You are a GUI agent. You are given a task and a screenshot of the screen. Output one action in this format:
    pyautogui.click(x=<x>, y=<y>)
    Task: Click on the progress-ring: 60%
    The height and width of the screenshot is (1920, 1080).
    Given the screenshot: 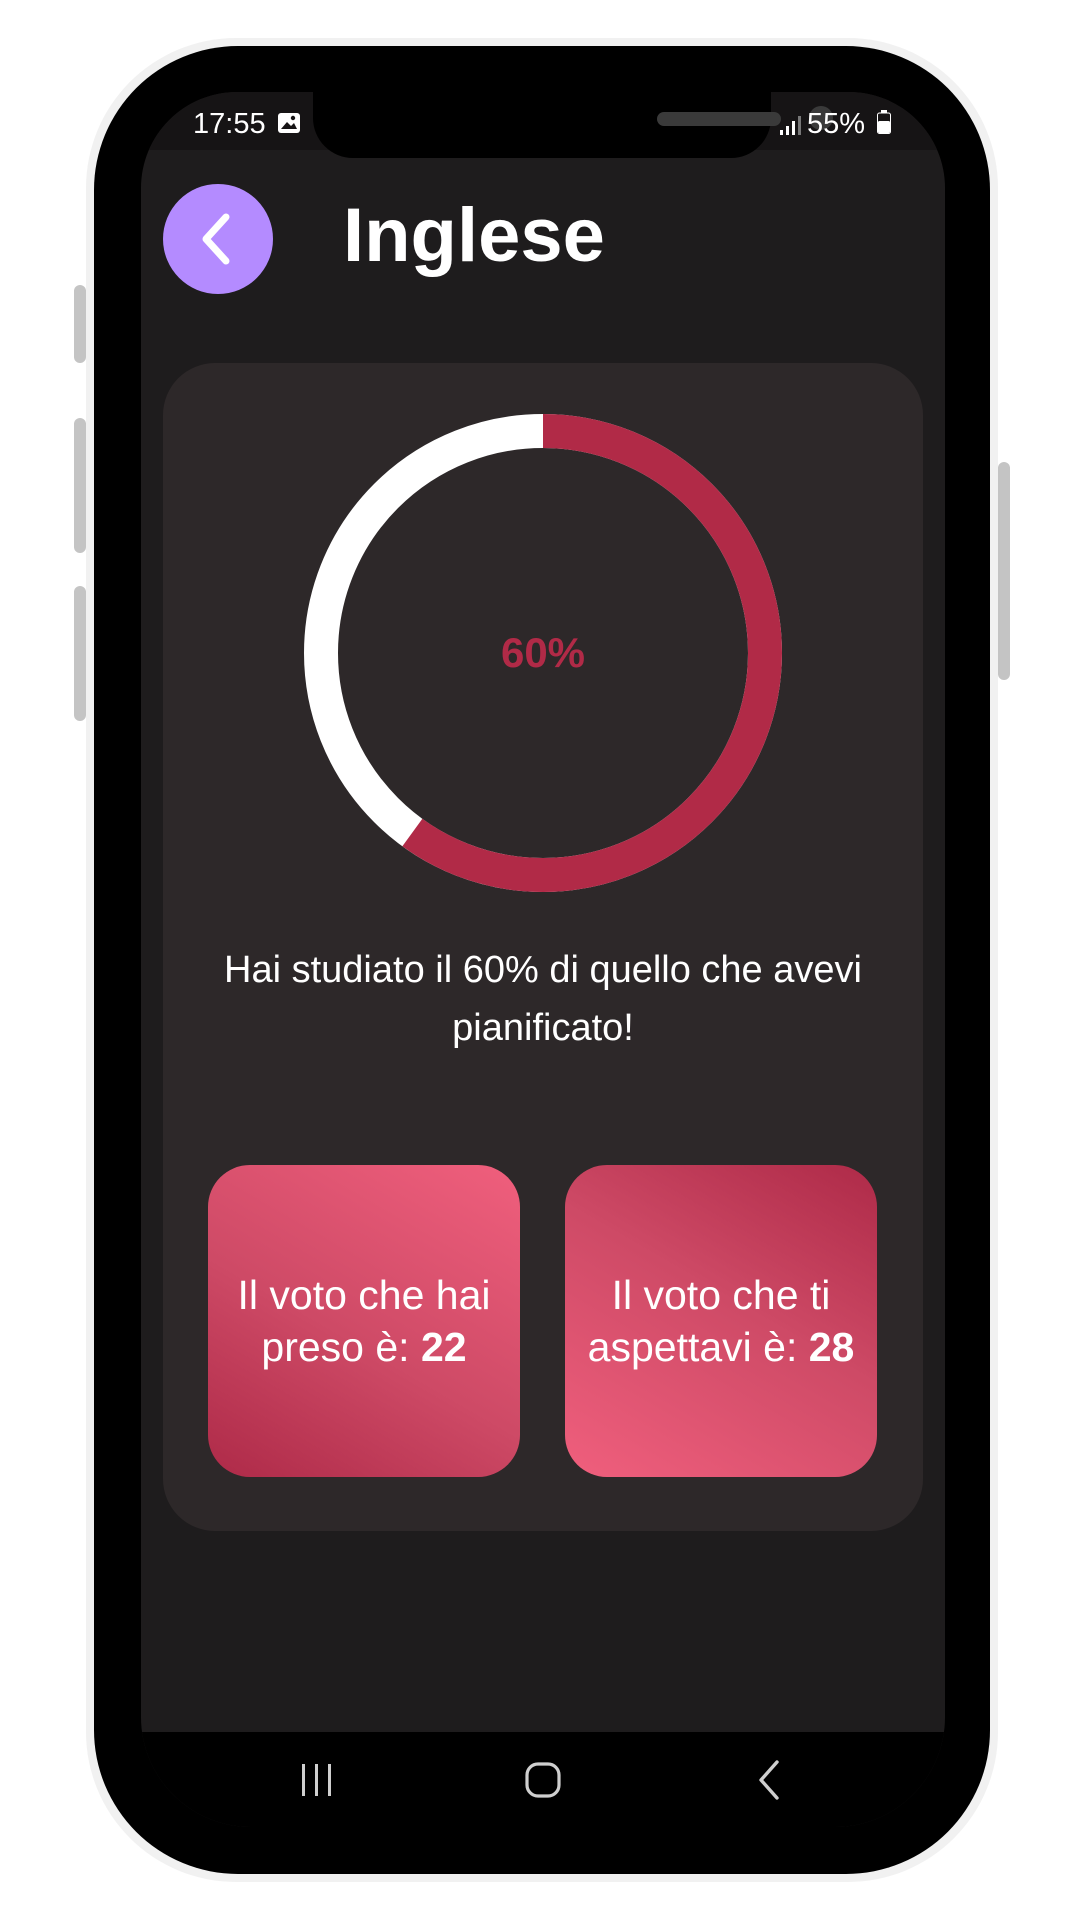 What is the action you would take?
    pyautogui.click(x=543, y=653)
    